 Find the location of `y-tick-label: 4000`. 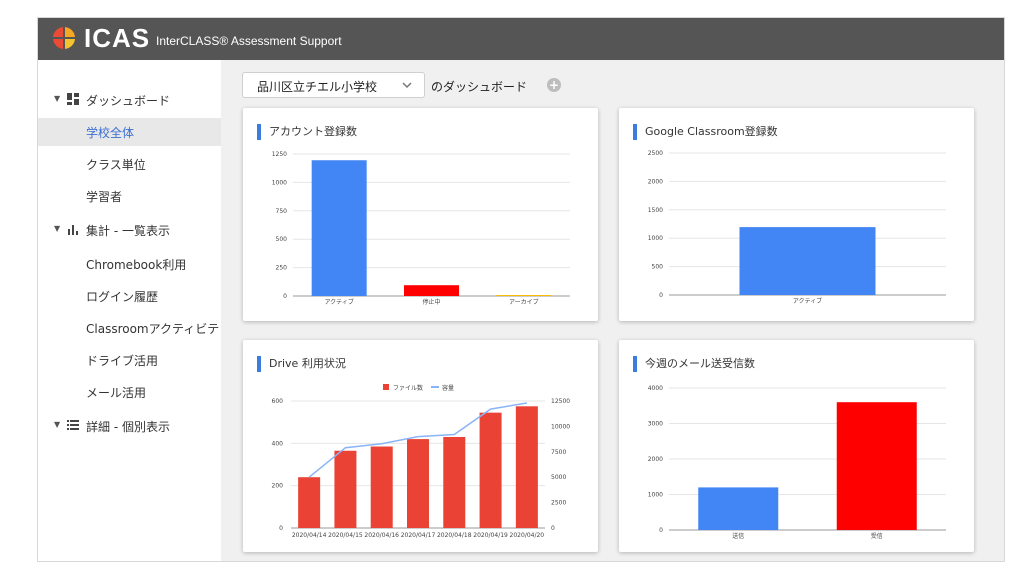

y-tick-label: 4000 is located at coordinates (655, 388).